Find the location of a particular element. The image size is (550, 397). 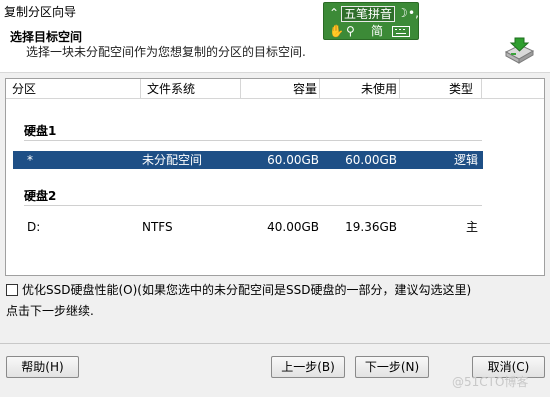

hand-icon: ✋ is located at coordinates (336, 31).